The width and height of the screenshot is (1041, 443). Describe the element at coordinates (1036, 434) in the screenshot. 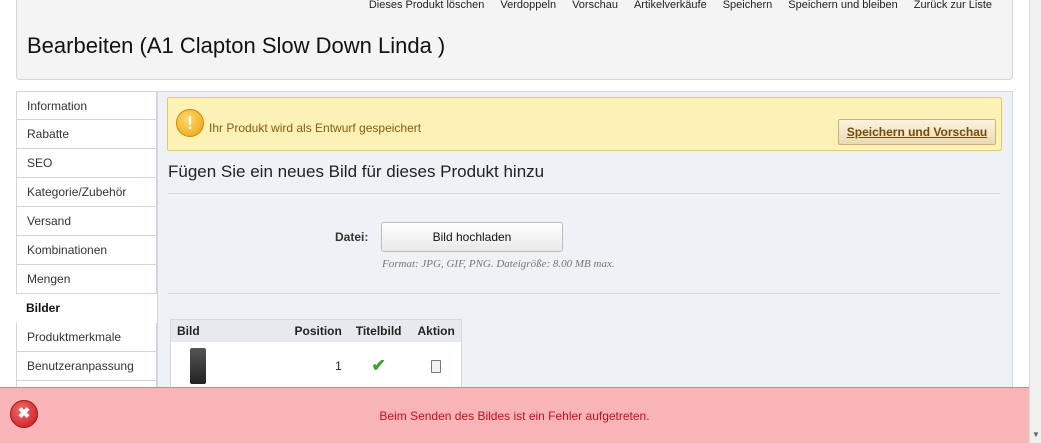

I see `scroll-down-icon: ▼` at that location.